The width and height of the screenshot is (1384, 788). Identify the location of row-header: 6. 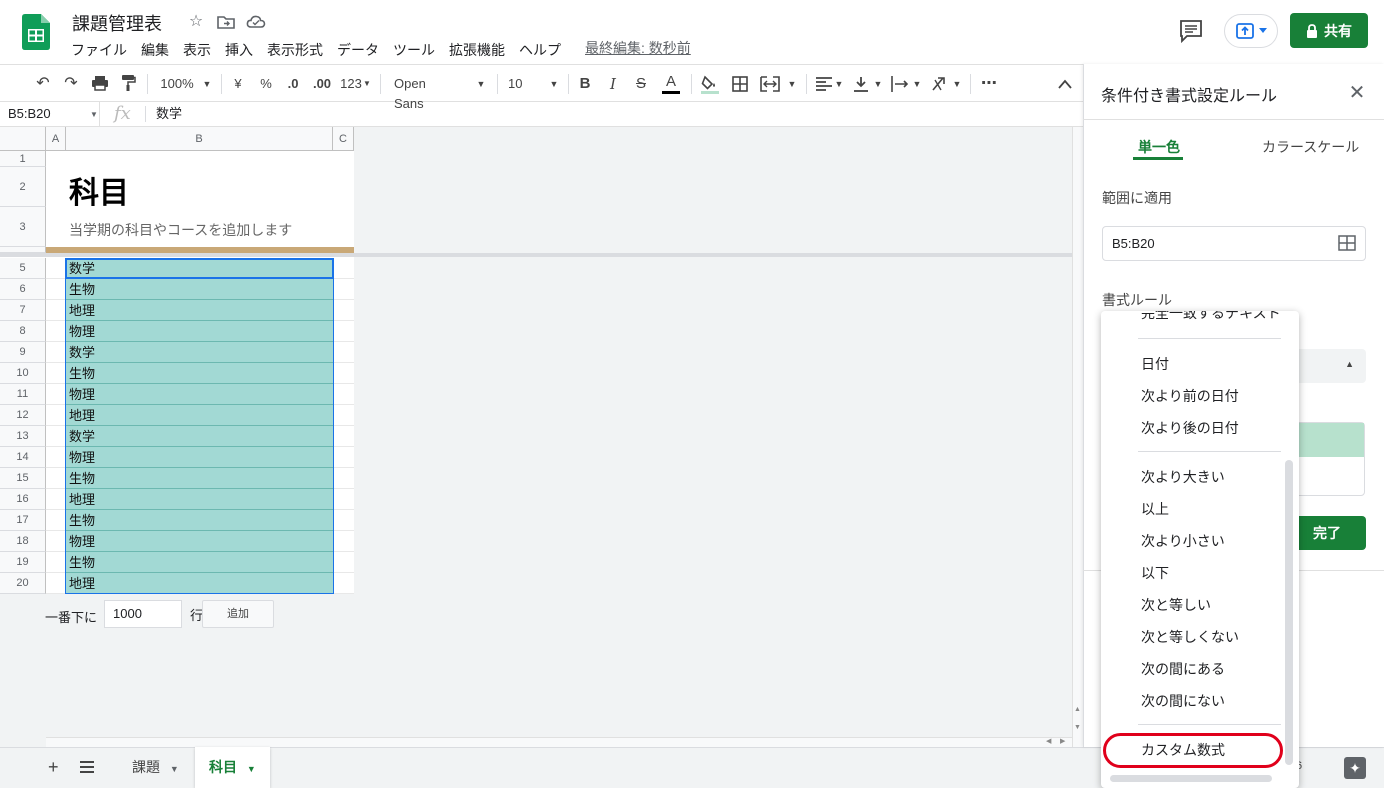
(23, 289).